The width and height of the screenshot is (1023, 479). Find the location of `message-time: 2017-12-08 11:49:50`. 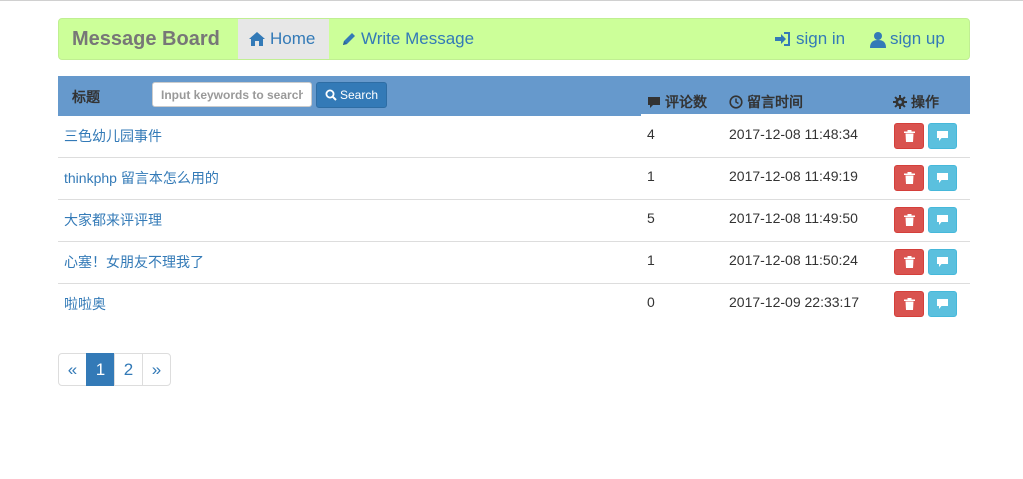

message-time: 2017-12-08 11:49:50 is located at coordinates (793, 218).